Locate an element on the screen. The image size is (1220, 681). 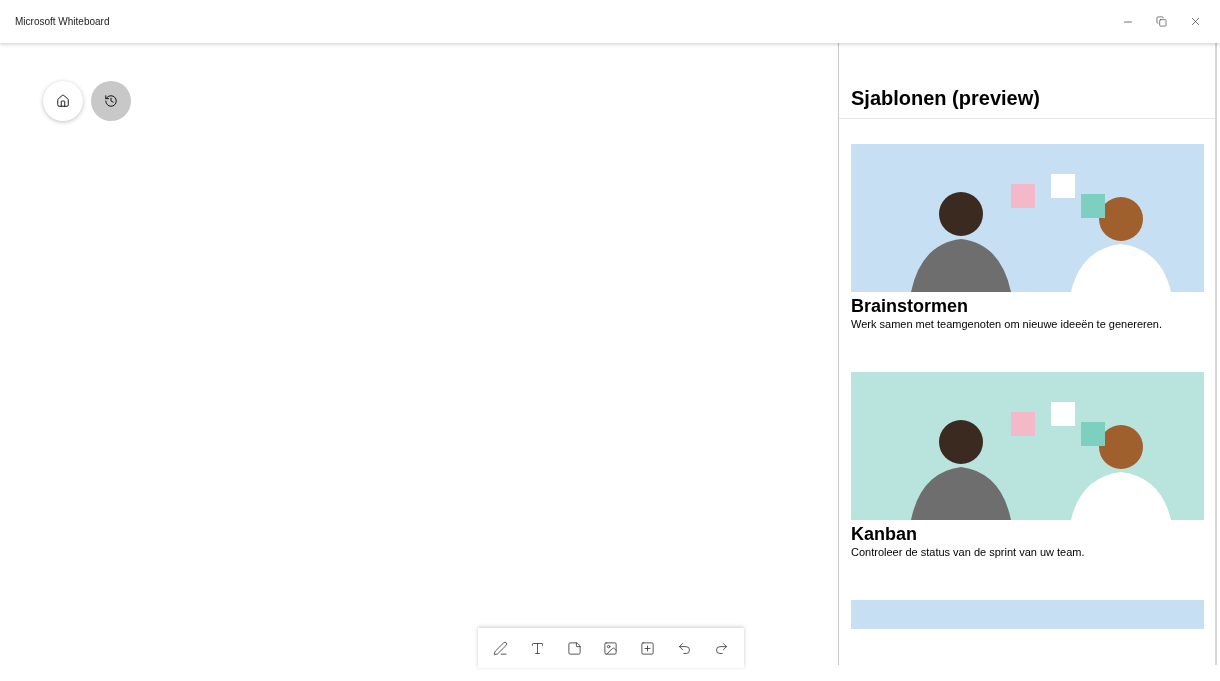
template-card: Brainstormen Werk samen met teamgenoten om nieuwe ideeën te genereren. is located at coordinates (1033, 258).